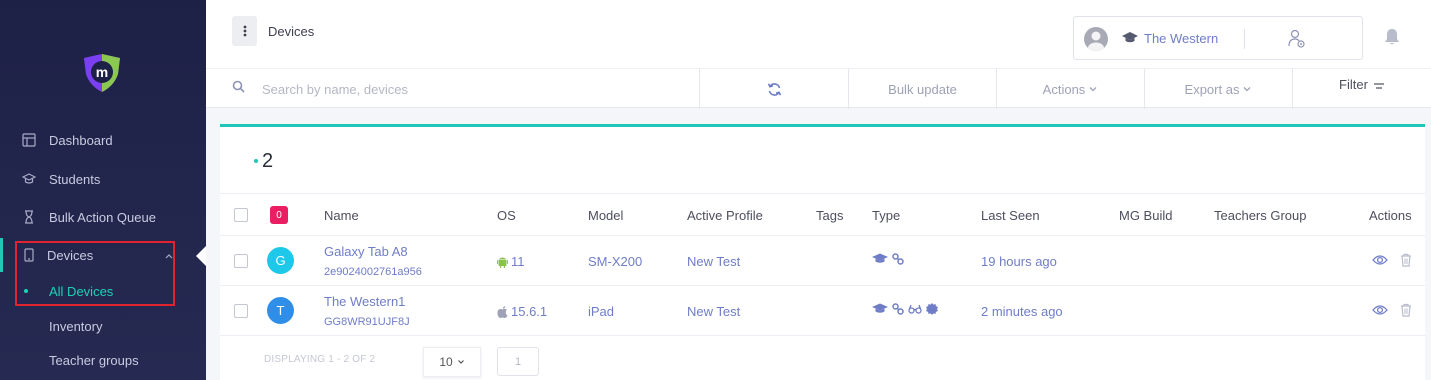 The width and height of the screenshot is (1431, 380). What do you see at coordinates (615, 261) in the screenshot?
I see `device-model: SM-X200` at bounding box center [615, 261].